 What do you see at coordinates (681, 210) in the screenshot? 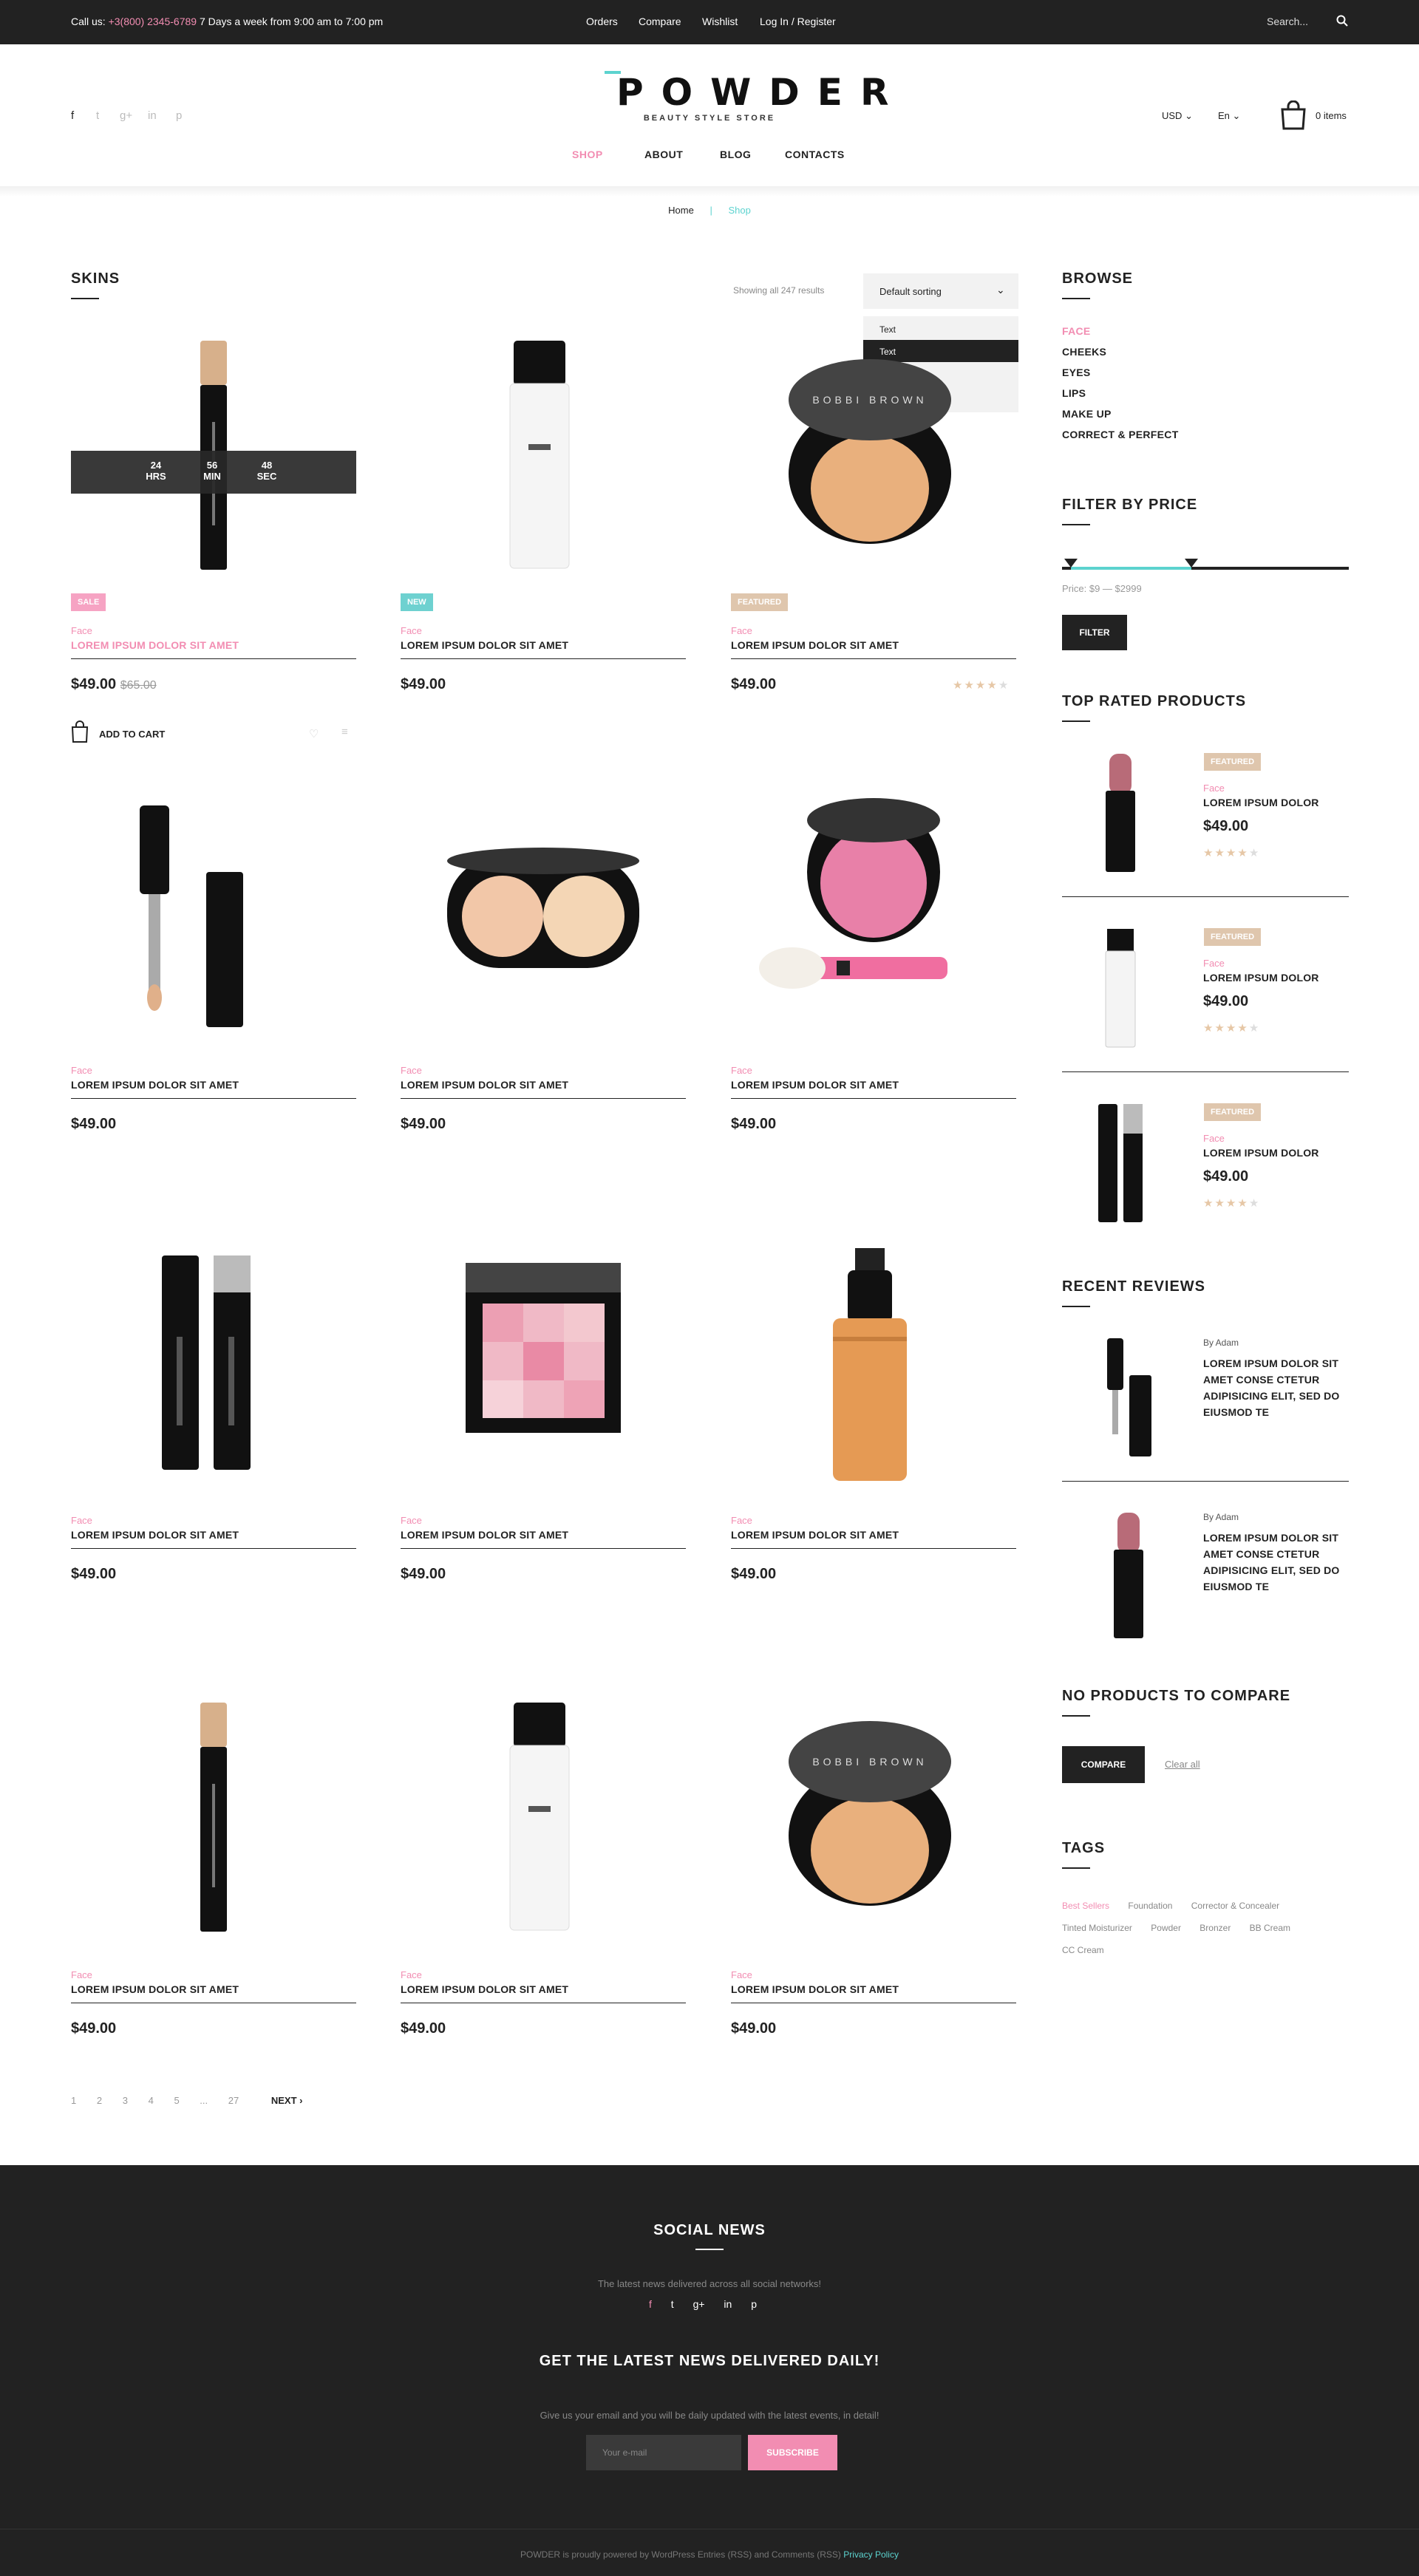
I see `breadcrumb-home: Home` at bounding box center [681, 210].